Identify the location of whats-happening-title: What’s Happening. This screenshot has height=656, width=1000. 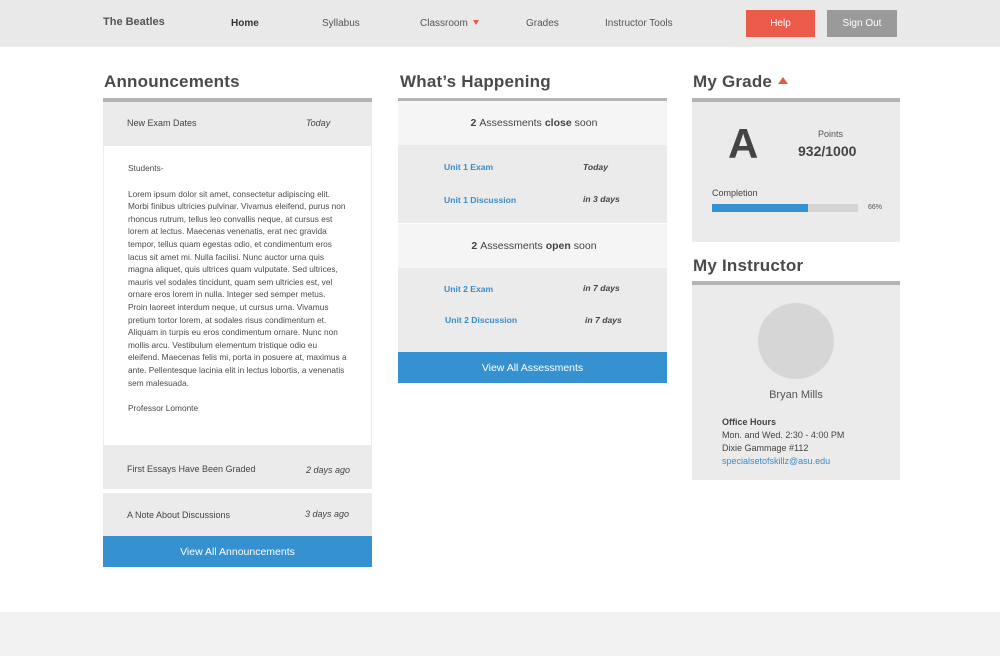
(475, 81).